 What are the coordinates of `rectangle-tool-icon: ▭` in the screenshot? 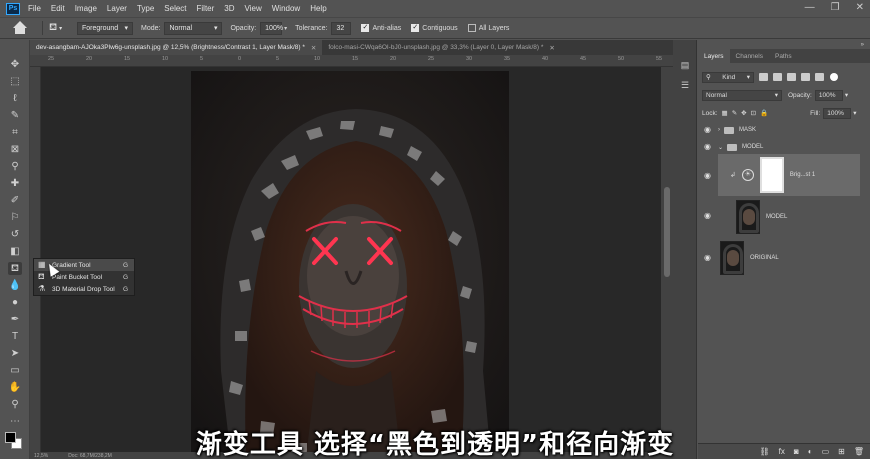 It's located at (15, 370).